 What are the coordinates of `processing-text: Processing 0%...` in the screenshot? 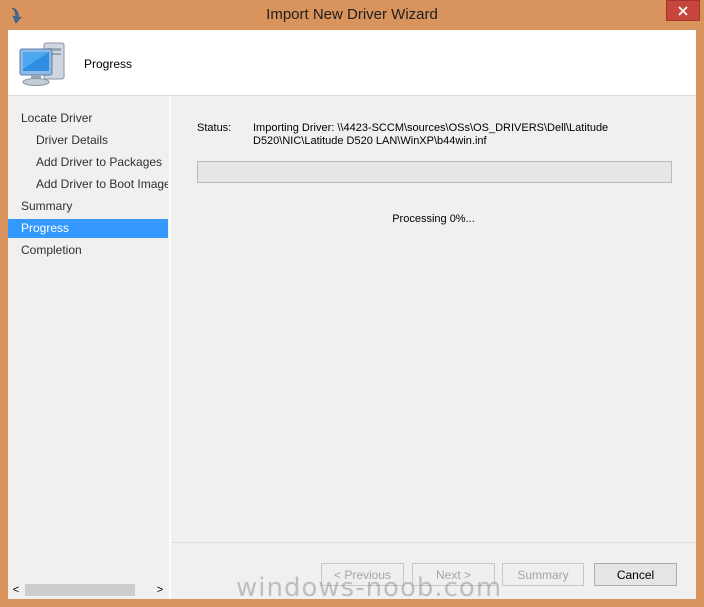 It's located at (433, 219).